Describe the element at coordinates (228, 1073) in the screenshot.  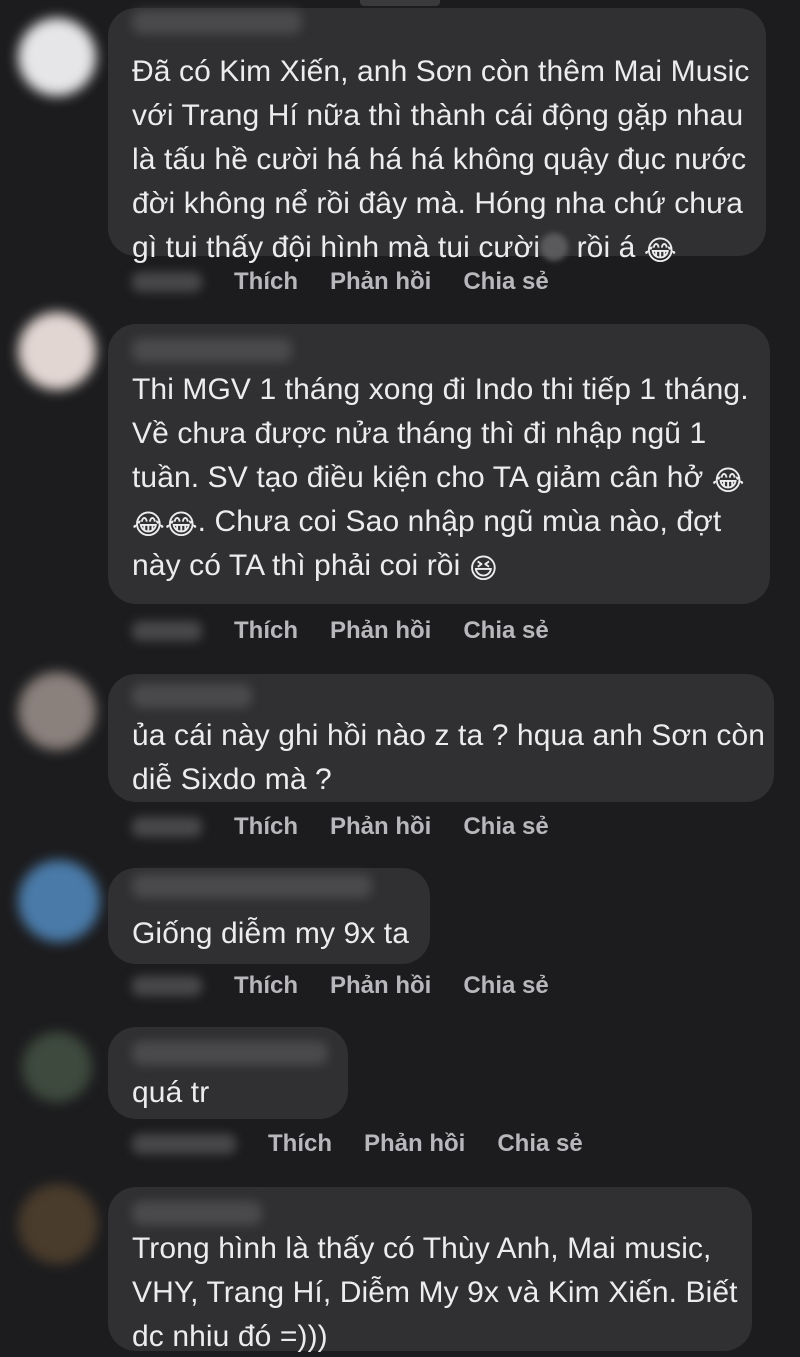
I see `comment-bubble: quá tr` at that location.